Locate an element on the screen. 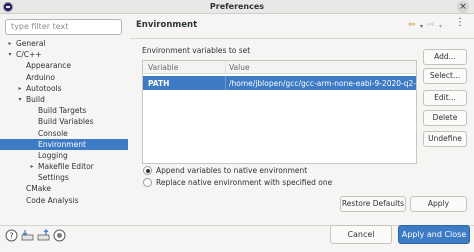  delete-button: Delete is located at coordinates (445, 118).